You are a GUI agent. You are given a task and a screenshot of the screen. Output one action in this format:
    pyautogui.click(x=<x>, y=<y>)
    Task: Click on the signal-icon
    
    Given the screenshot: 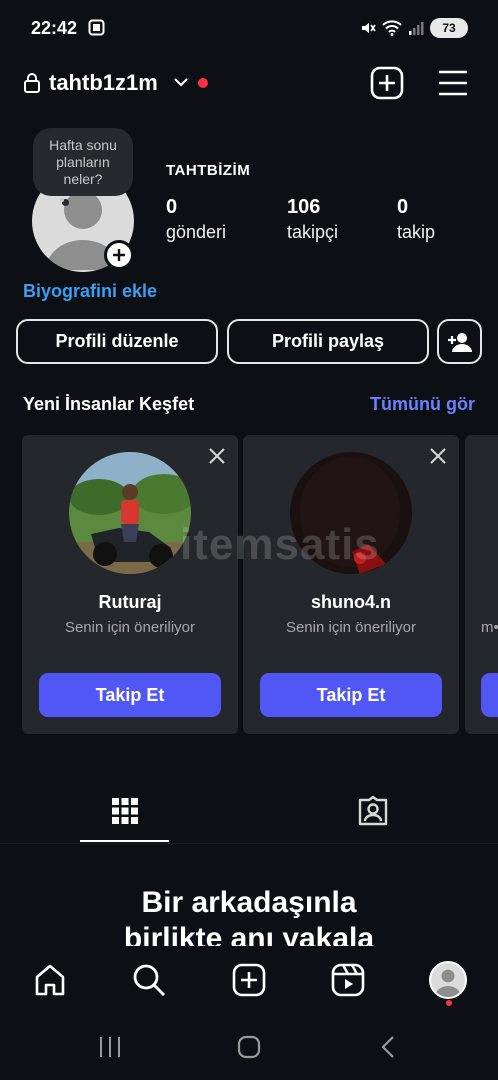 What is the action you would take?
    pyautogui.click(x=416, y=28)
    